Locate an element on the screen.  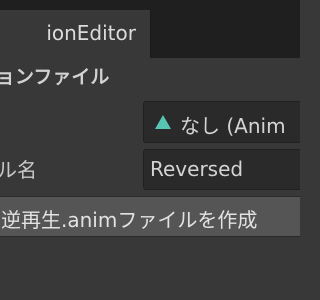
file-name-label: ル名 is located at coordinates (18, 170).